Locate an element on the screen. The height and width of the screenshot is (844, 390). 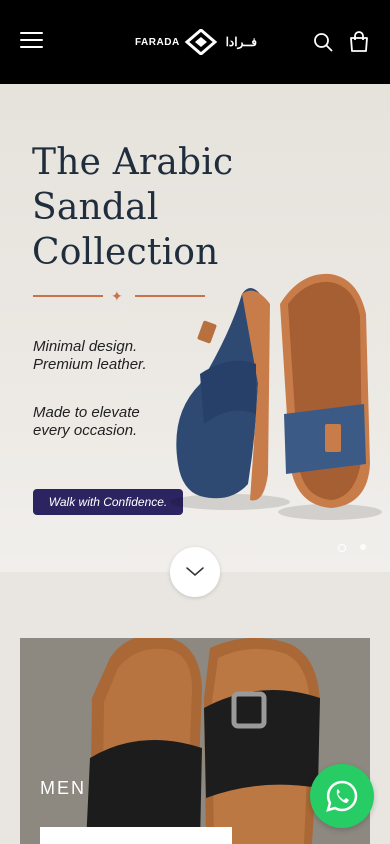
hamburger-icon is located at coordinates (31, 33).